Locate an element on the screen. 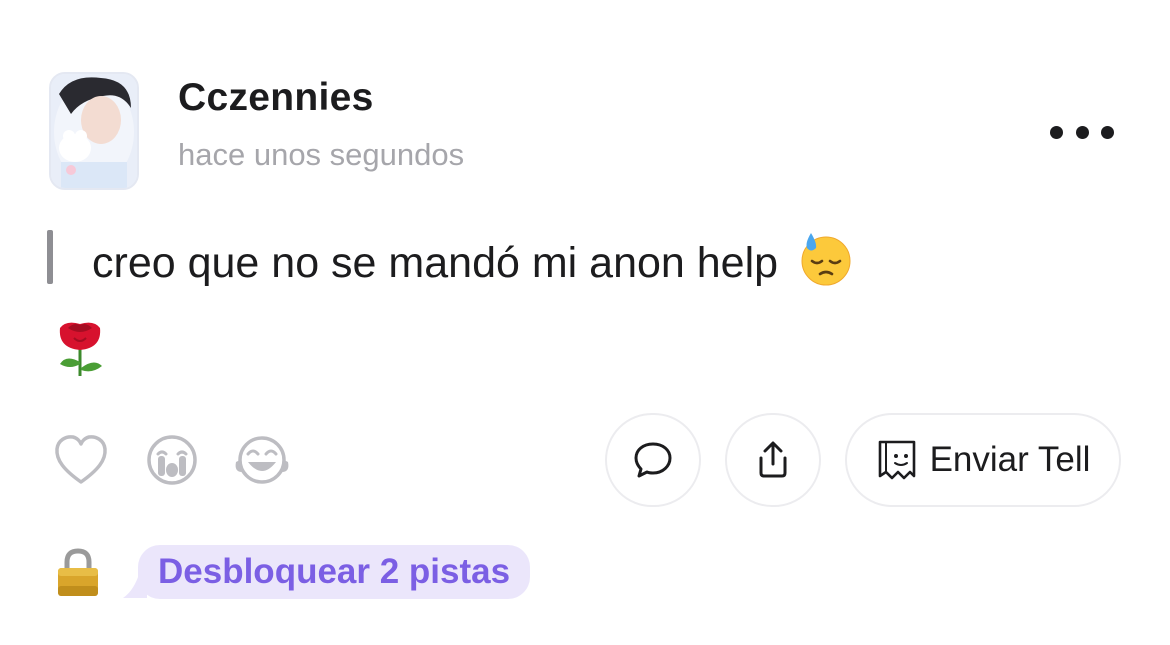  rose-emoji-icon is located at coordinates (80, 349).